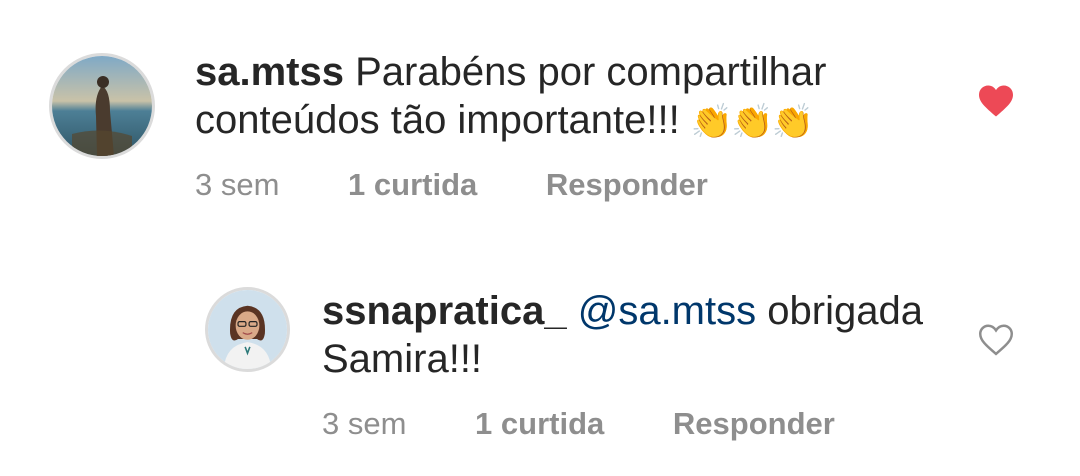 Image resolution: width=1080 pixels, height=476 pixels. Describe the element at coordinates (667, 311) in the screenshot. I see `comment-mention: @sa.mtss` at that location.